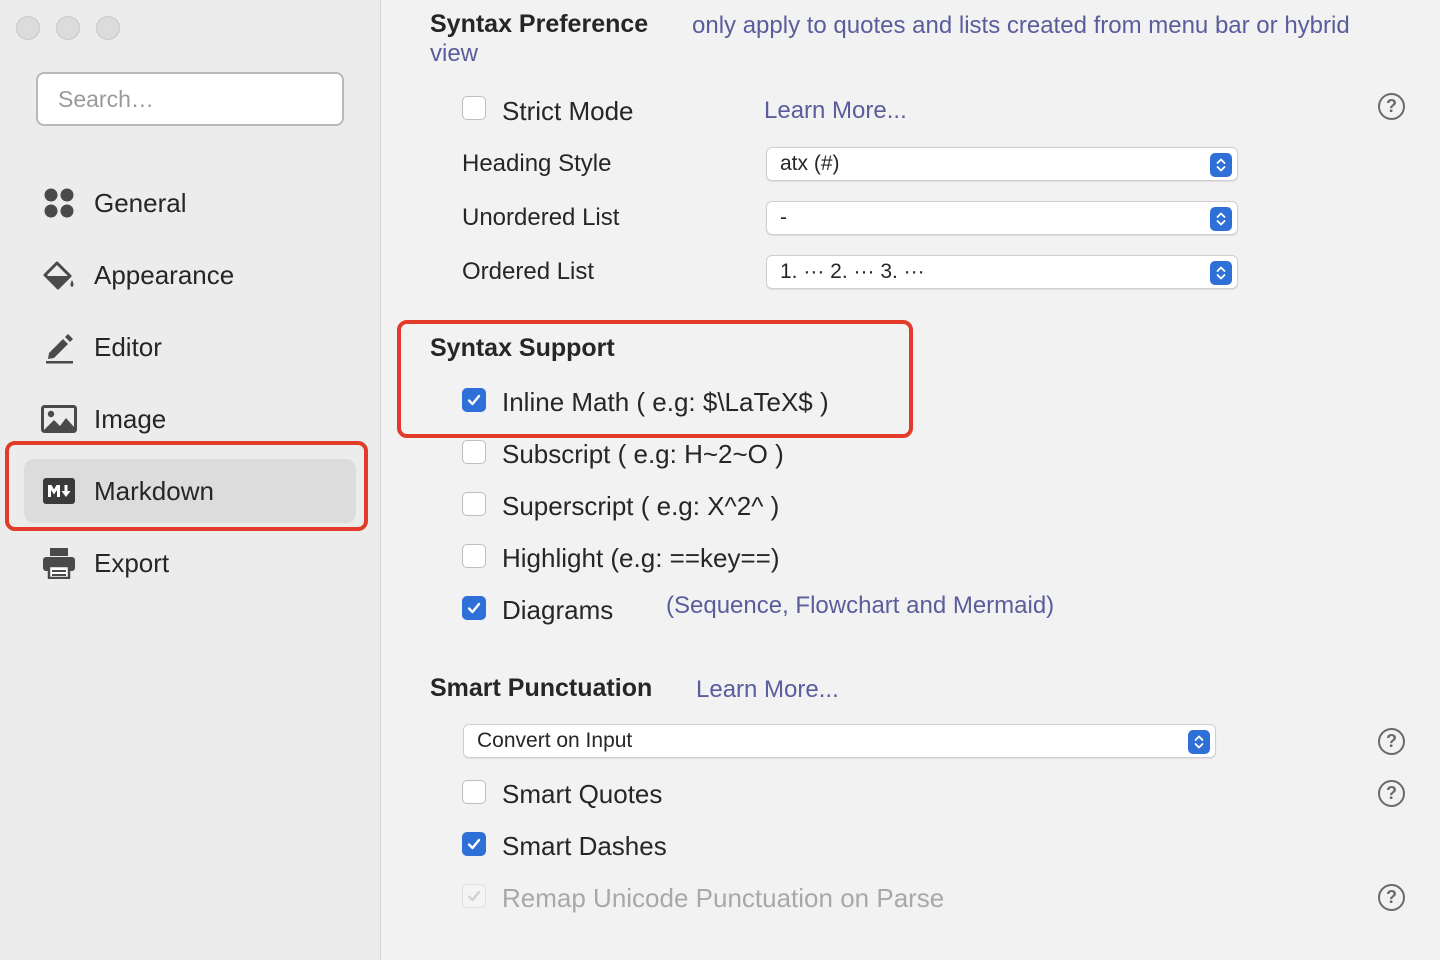  Describe the element at coordinates (584, 846) in the screenshot. I see `smart-dashes-label: Smart Dashes` at that location.